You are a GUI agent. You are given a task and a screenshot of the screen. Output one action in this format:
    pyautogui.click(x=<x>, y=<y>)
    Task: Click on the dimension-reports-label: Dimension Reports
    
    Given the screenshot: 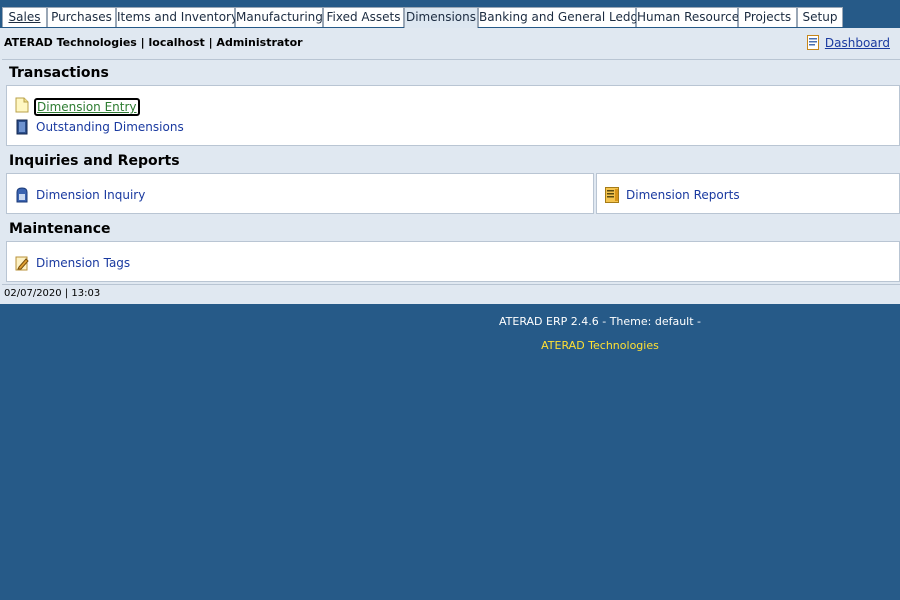 What is the action you would take?
    pyautogui.click(x=683, y=195)
    